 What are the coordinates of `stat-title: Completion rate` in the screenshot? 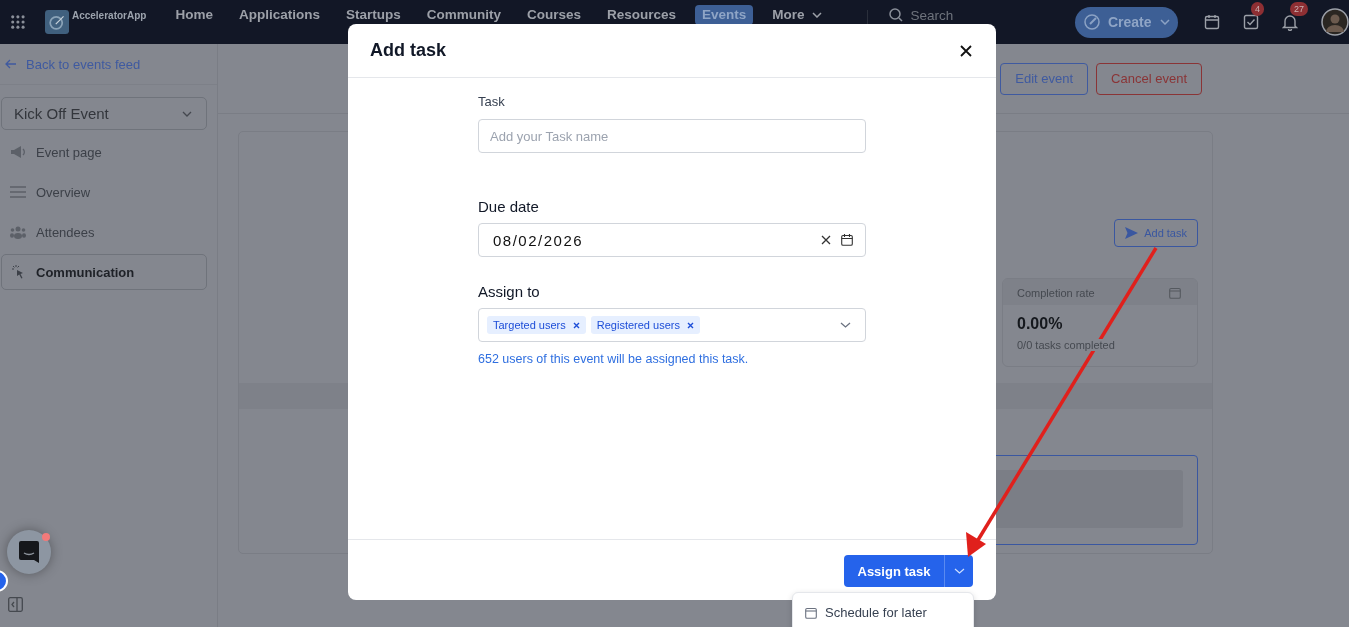 It's located at (1056, 293).